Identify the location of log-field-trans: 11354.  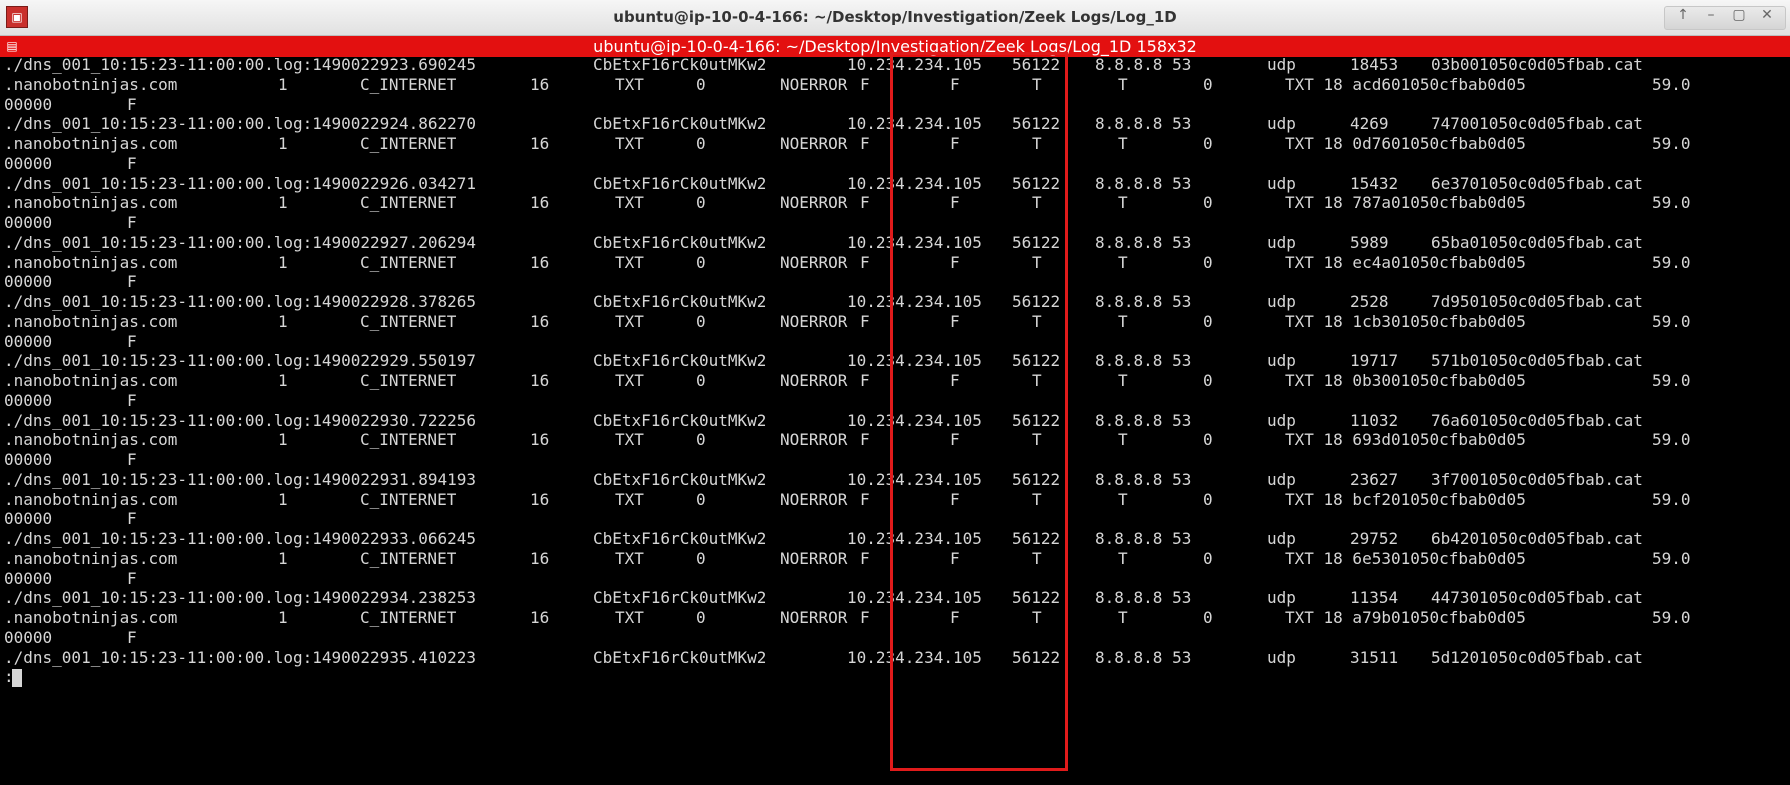
(1374, 598).